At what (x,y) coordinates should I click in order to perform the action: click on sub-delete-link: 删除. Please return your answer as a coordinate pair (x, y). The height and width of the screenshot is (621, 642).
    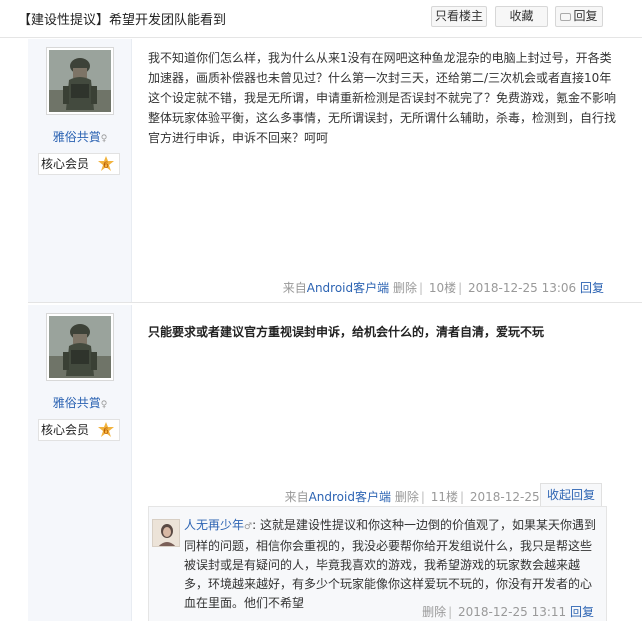
    Looking at the image, I should click on (434, 612).